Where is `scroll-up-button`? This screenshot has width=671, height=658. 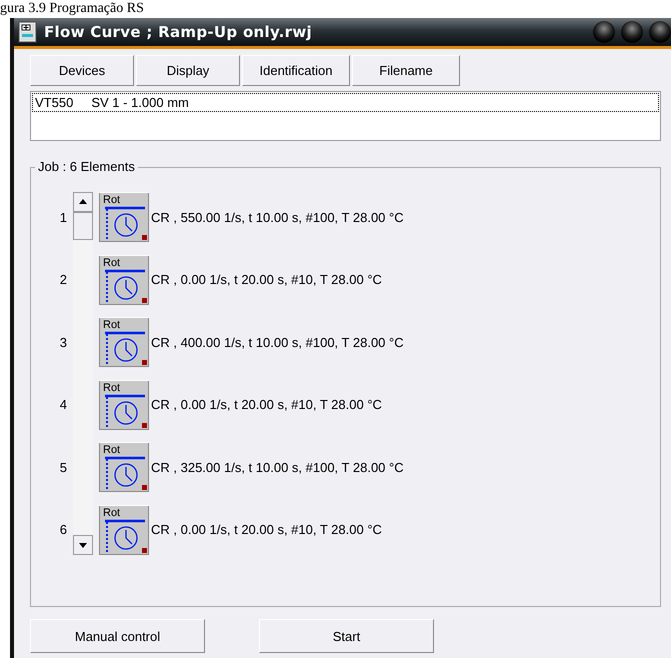 scroll-up-button is located at coordinates (83, 202).